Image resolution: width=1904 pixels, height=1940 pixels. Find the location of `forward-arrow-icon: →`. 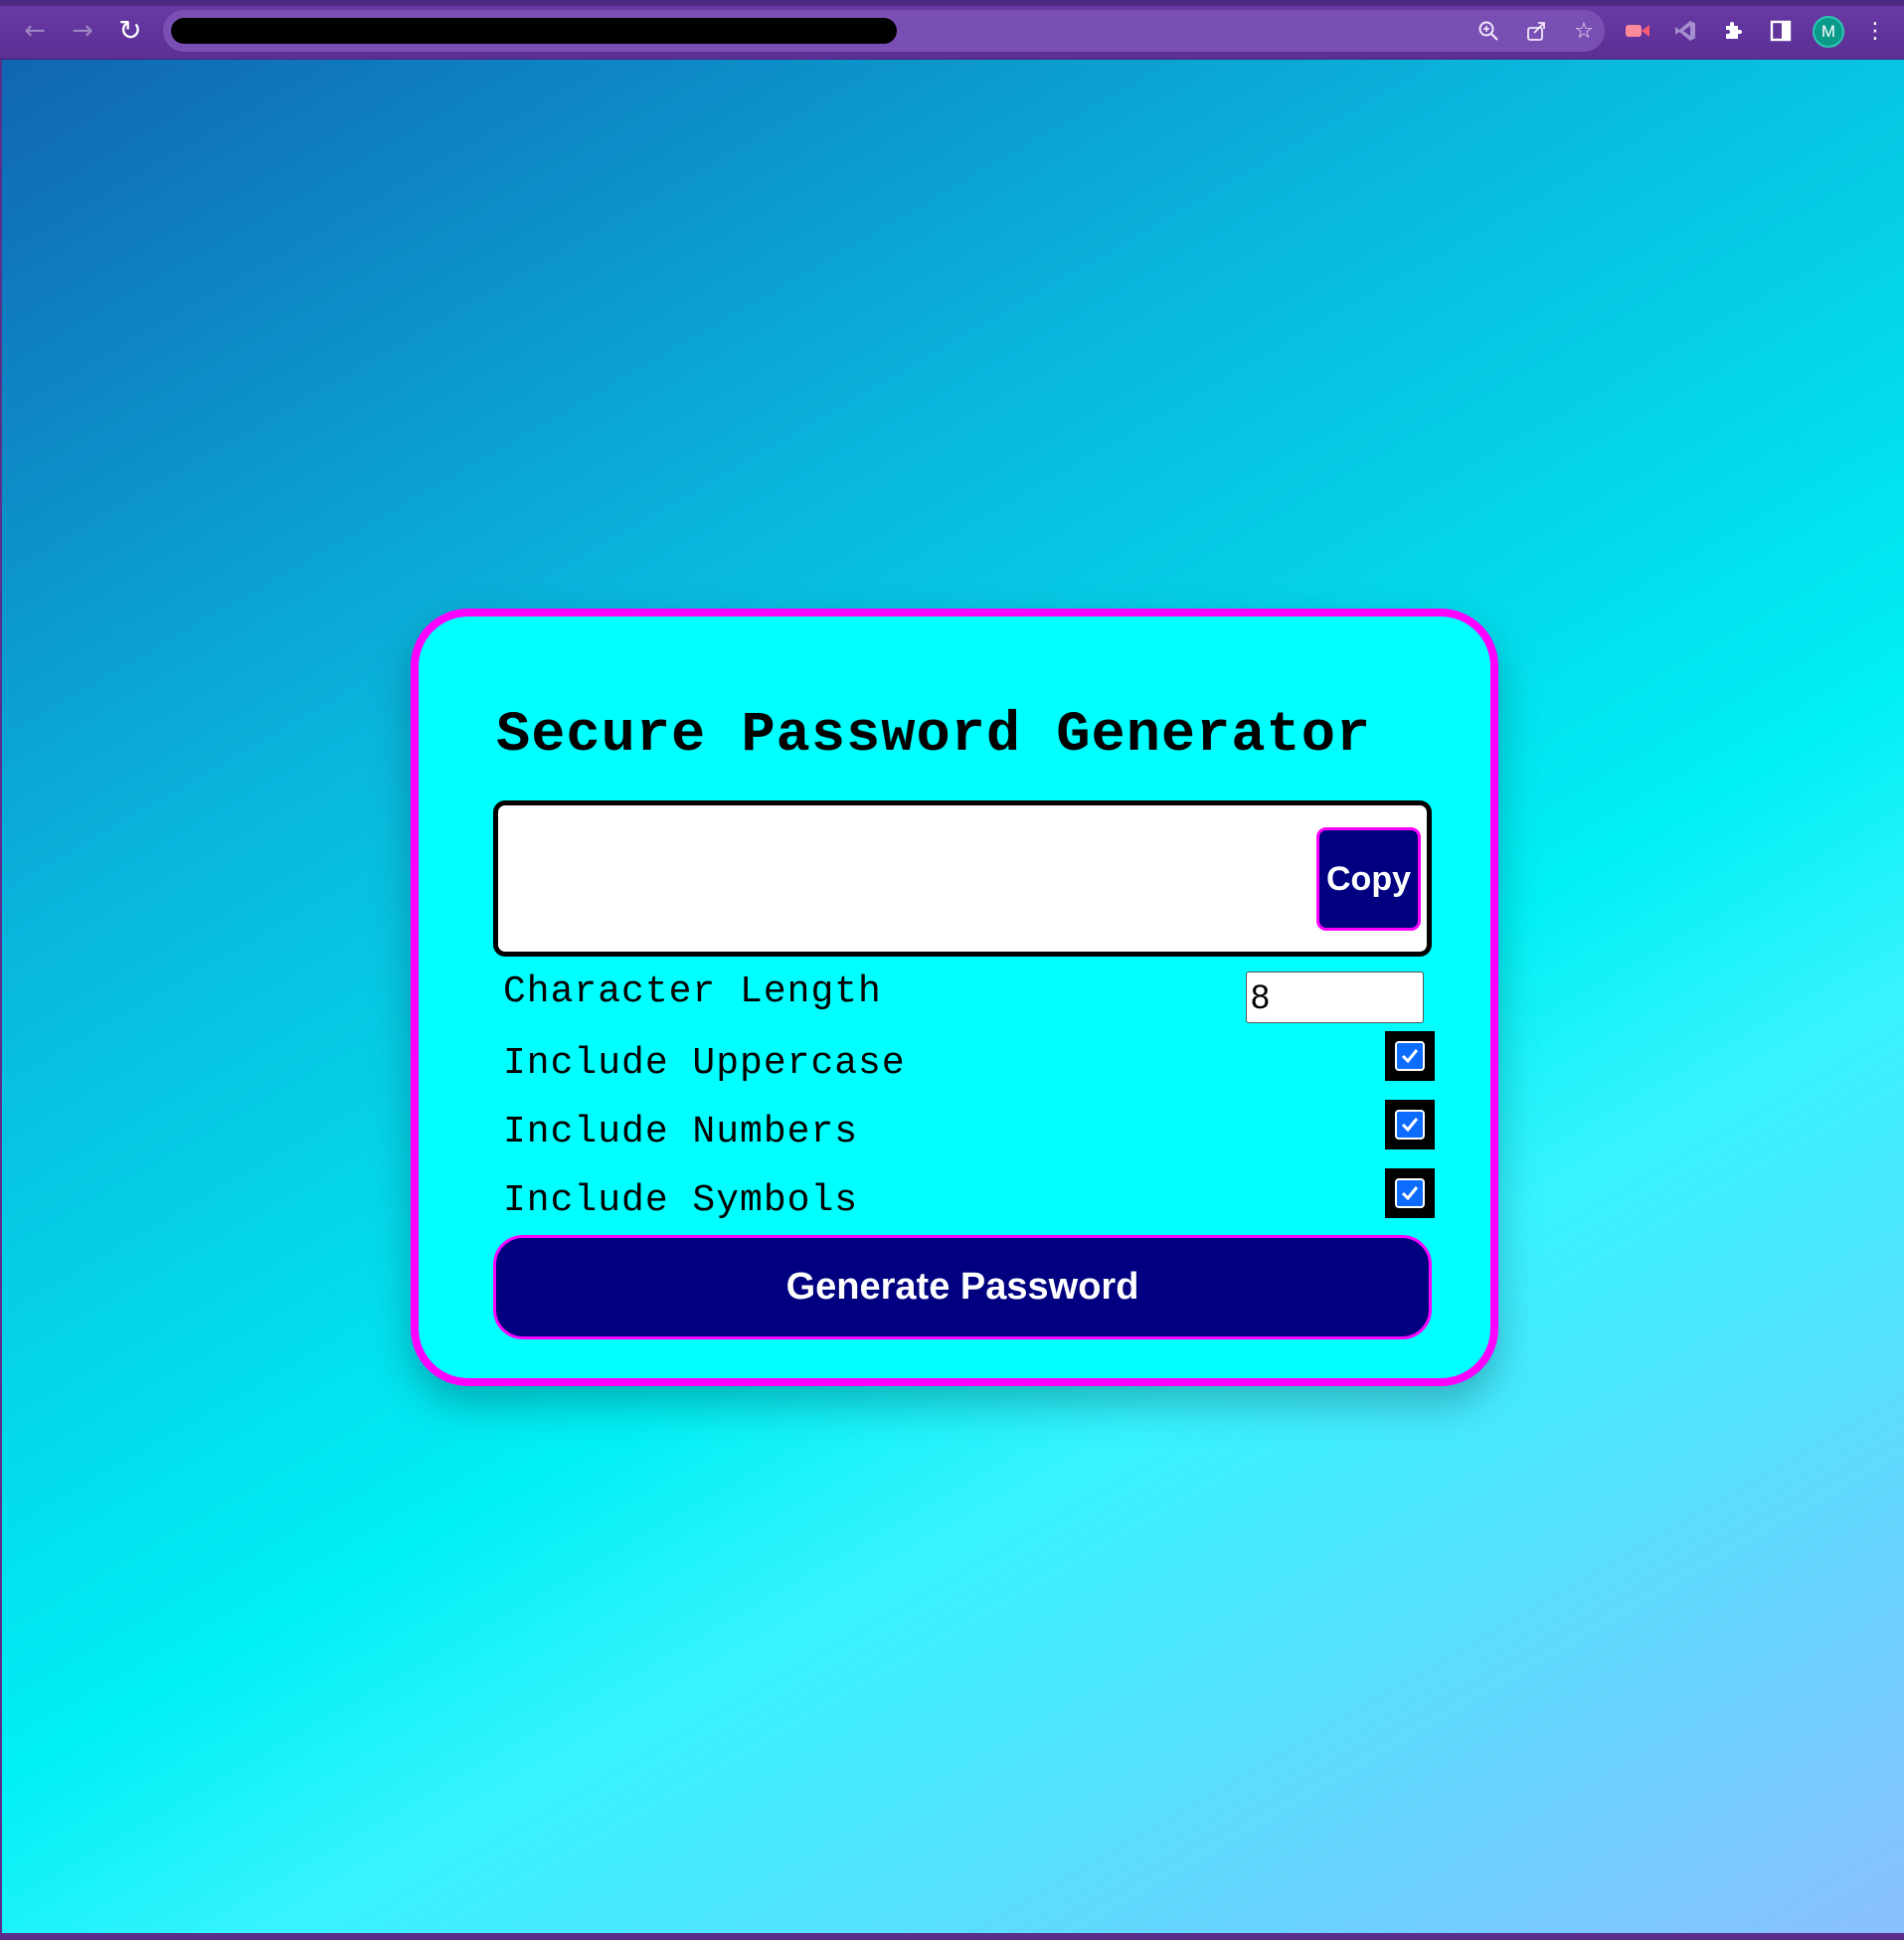

forward-arrow-icon: → is located at coordinates (82, 31).